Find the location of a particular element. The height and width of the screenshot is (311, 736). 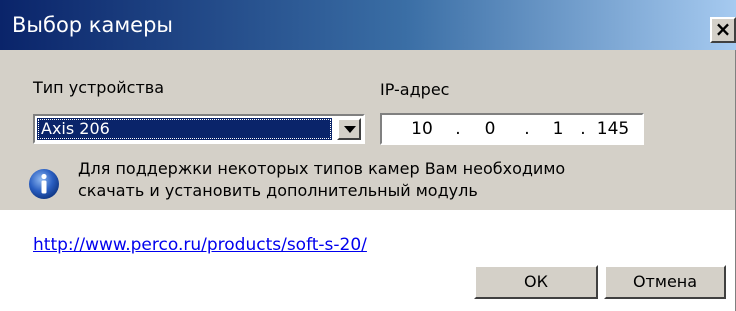

ip-address-field: 10 . 0 . 1 . 145 is located at coordinates (512, 129).